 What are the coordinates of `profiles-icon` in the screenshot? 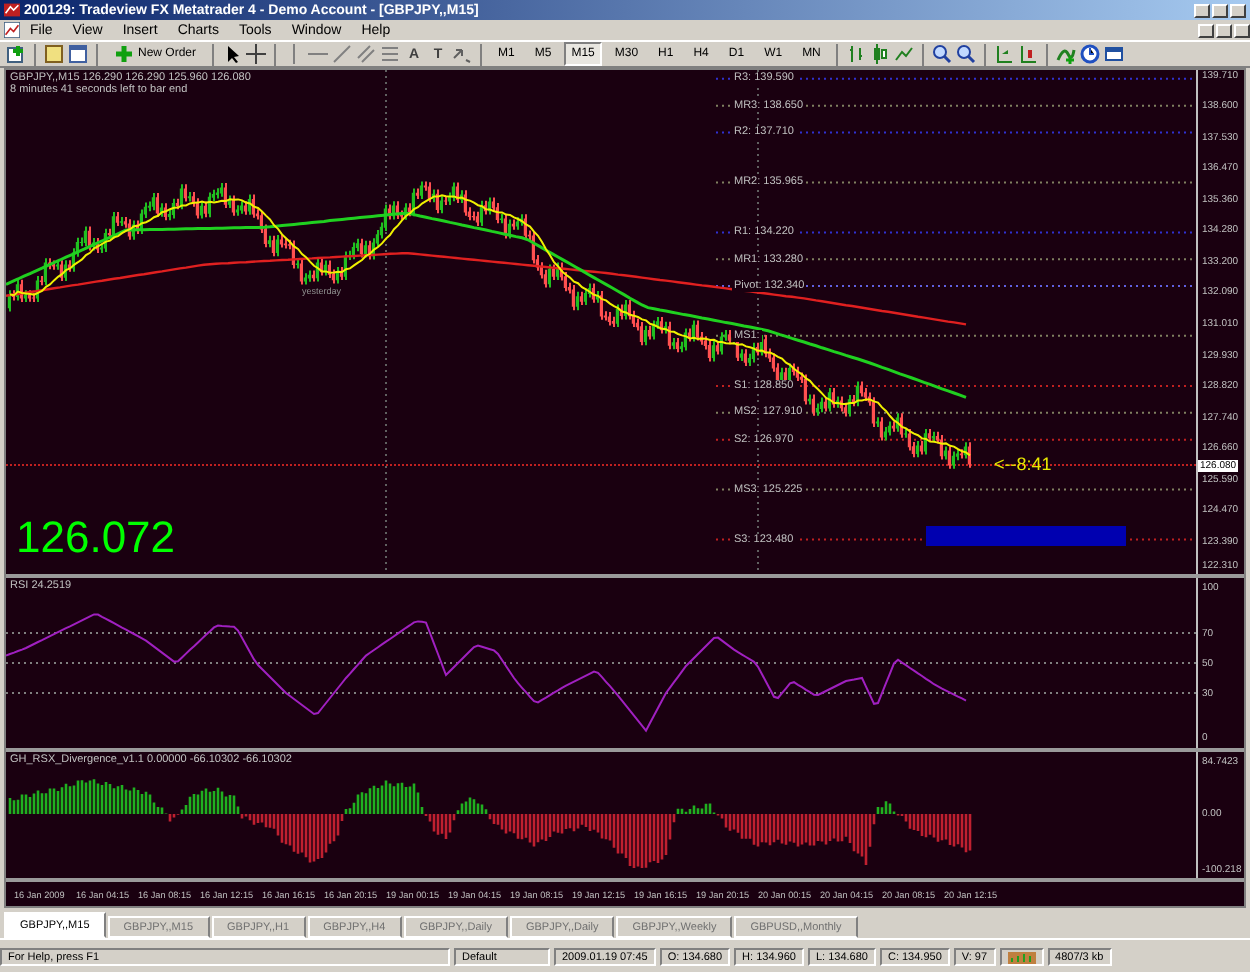 It's located at (54, 54).